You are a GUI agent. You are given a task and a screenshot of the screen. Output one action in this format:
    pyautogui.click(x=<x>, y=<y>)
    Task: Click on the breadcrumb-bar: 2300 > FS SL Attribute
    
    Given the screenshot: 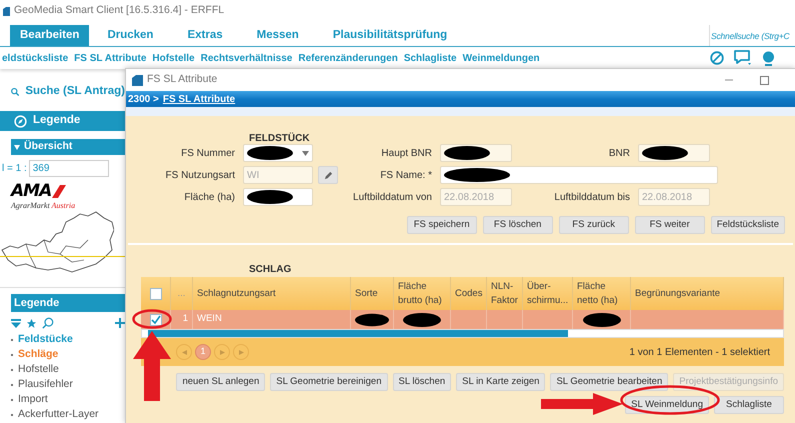 What is the action you would take?
    pyautogui.click(x=460, y=99)
    